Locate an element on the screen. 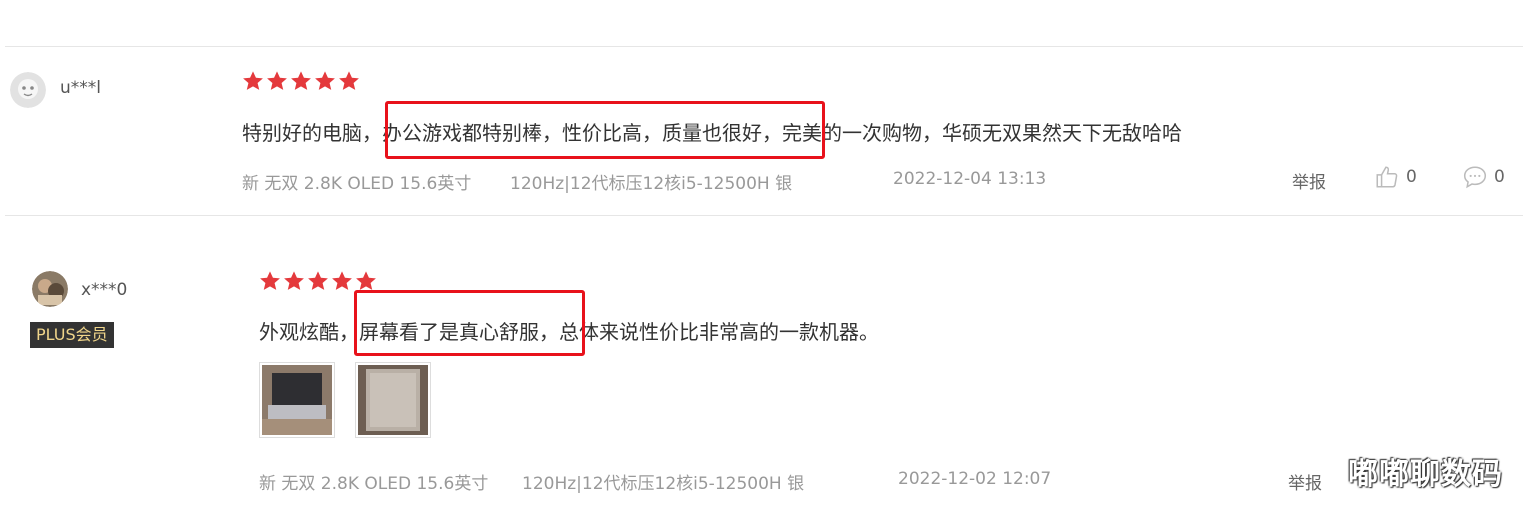 The height and width of the screenshot is (515, 1523). review-text: 外观炫酷，屏幕看了是真心舒服，总体来说性价比非常高的一款机器。 is located at coordinates (569, 330).